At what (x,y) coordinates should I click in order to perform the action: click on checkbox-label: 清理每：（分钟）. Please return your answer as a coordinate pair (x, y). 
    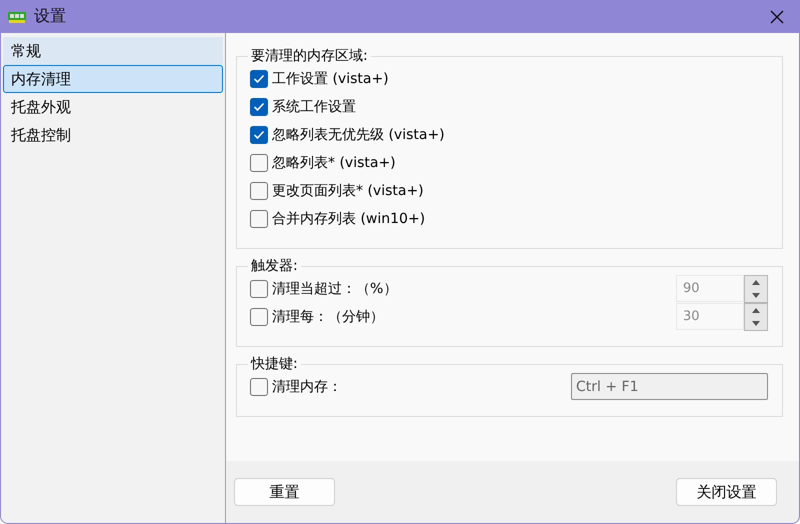
    Looking at the image, I should click on (317, 317).